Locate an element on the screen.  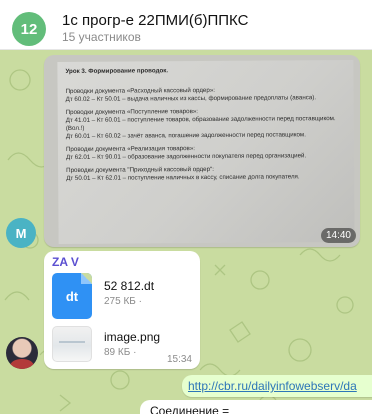
sender-avatar: M is located at coordinates (21, 233).